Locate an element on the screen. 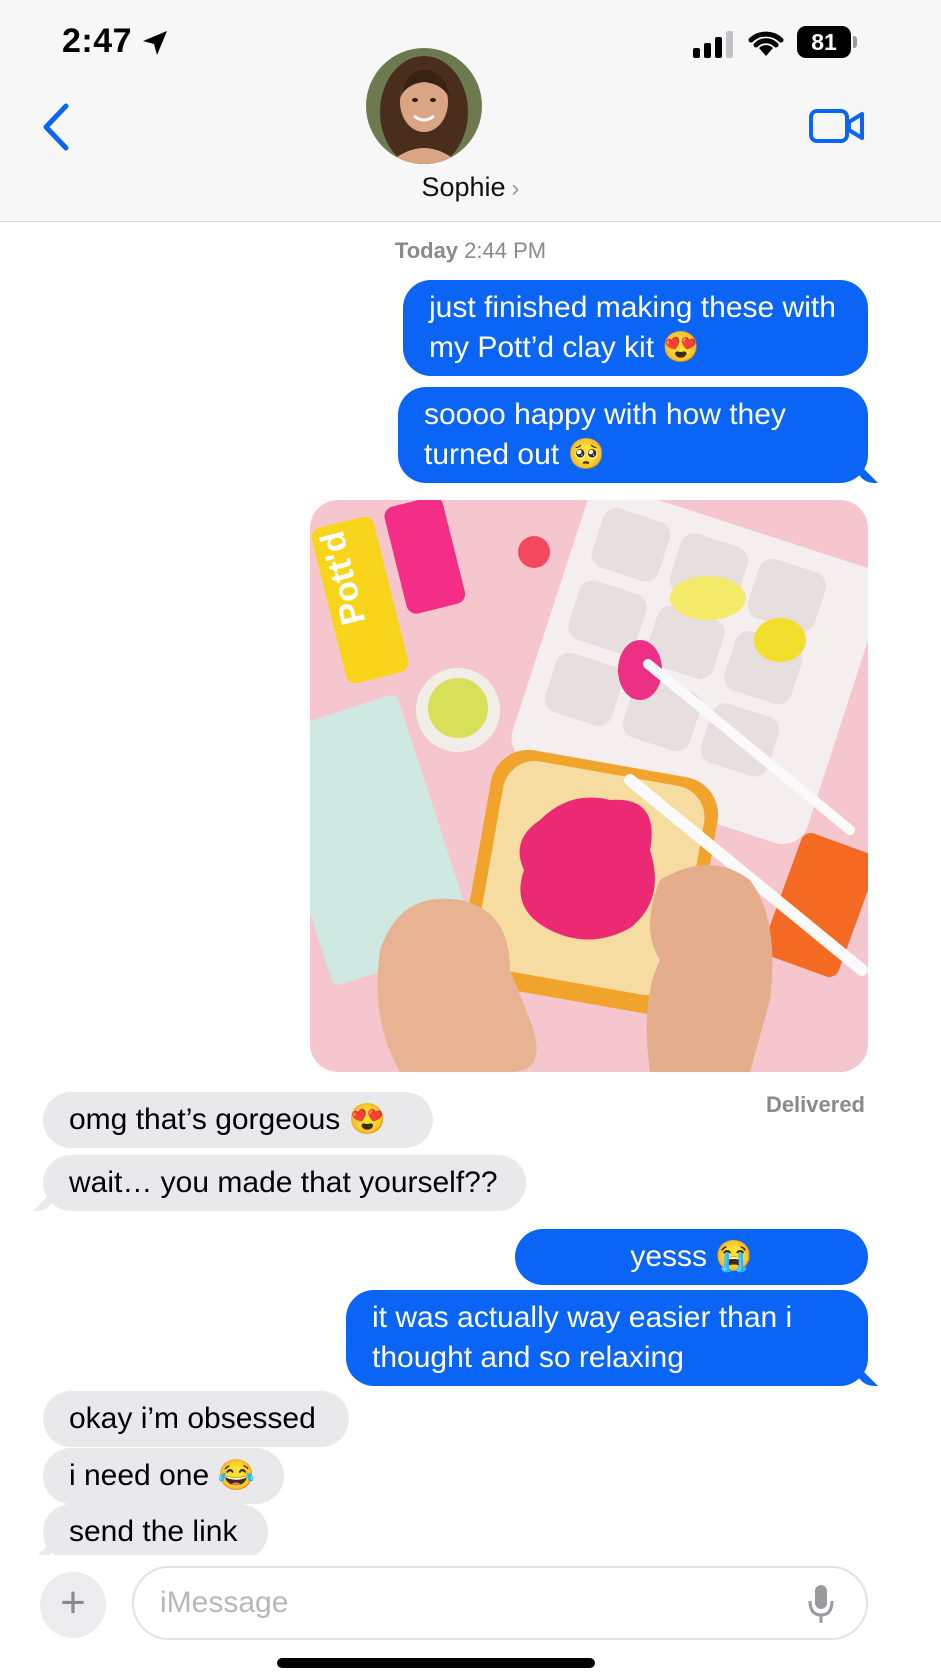 Image resolution: width=941 pixels, height=1672 pixels. contact-name-button: Sophie › is located at coordinates (470, 187).